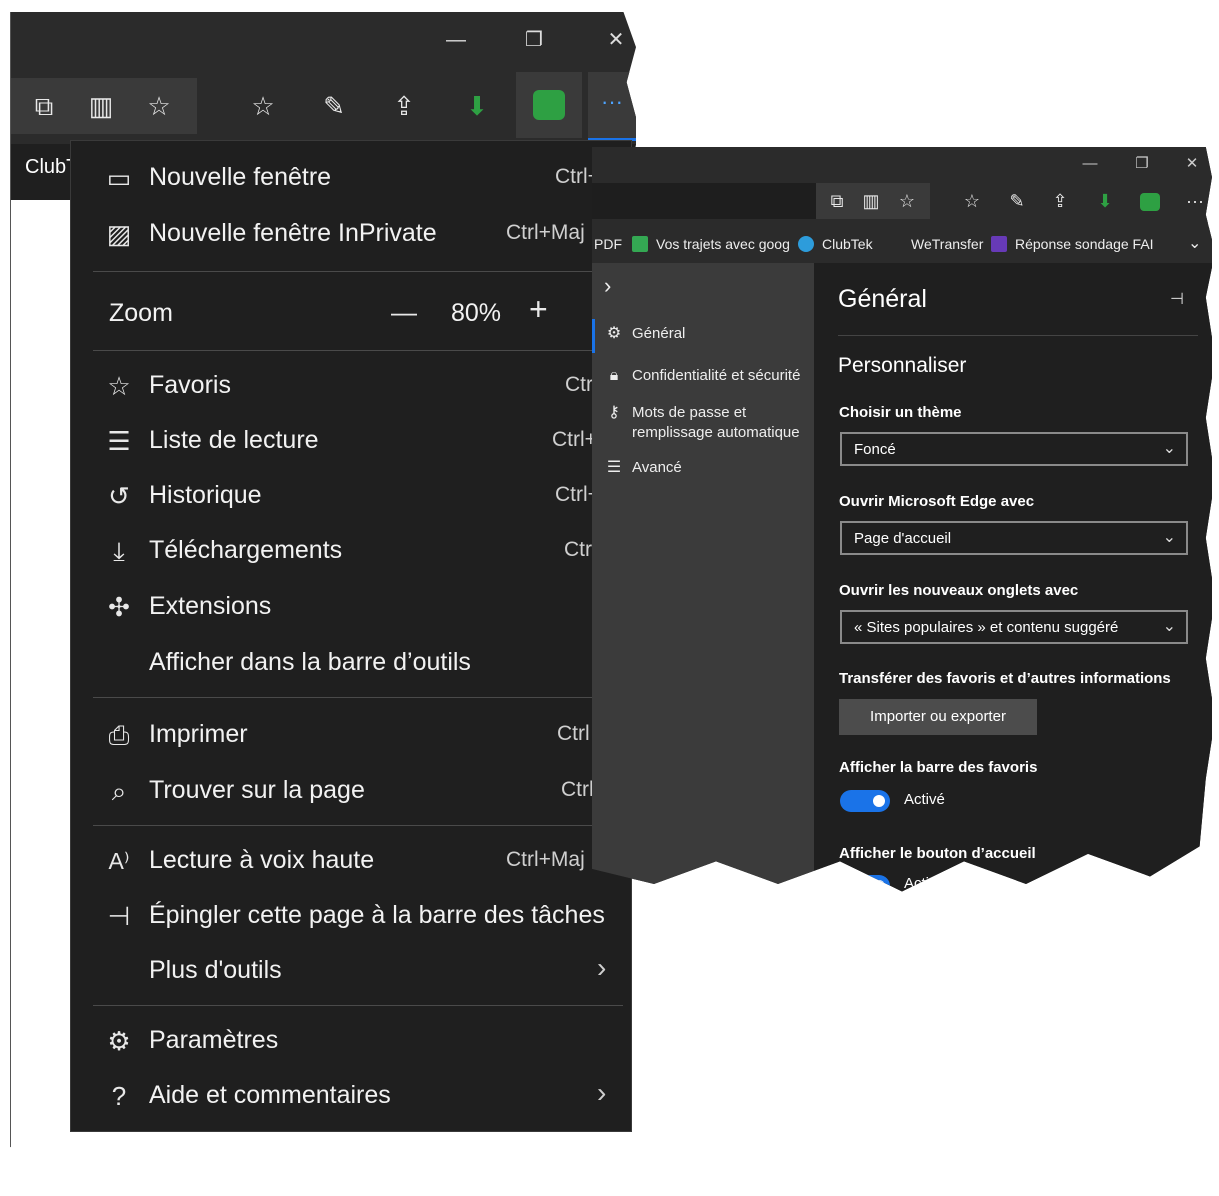 The image size is (1219, 1196). Describe the element at coordinates (608, 244) in the screenshot. I see `favorite-pdf: PDF` at that location.